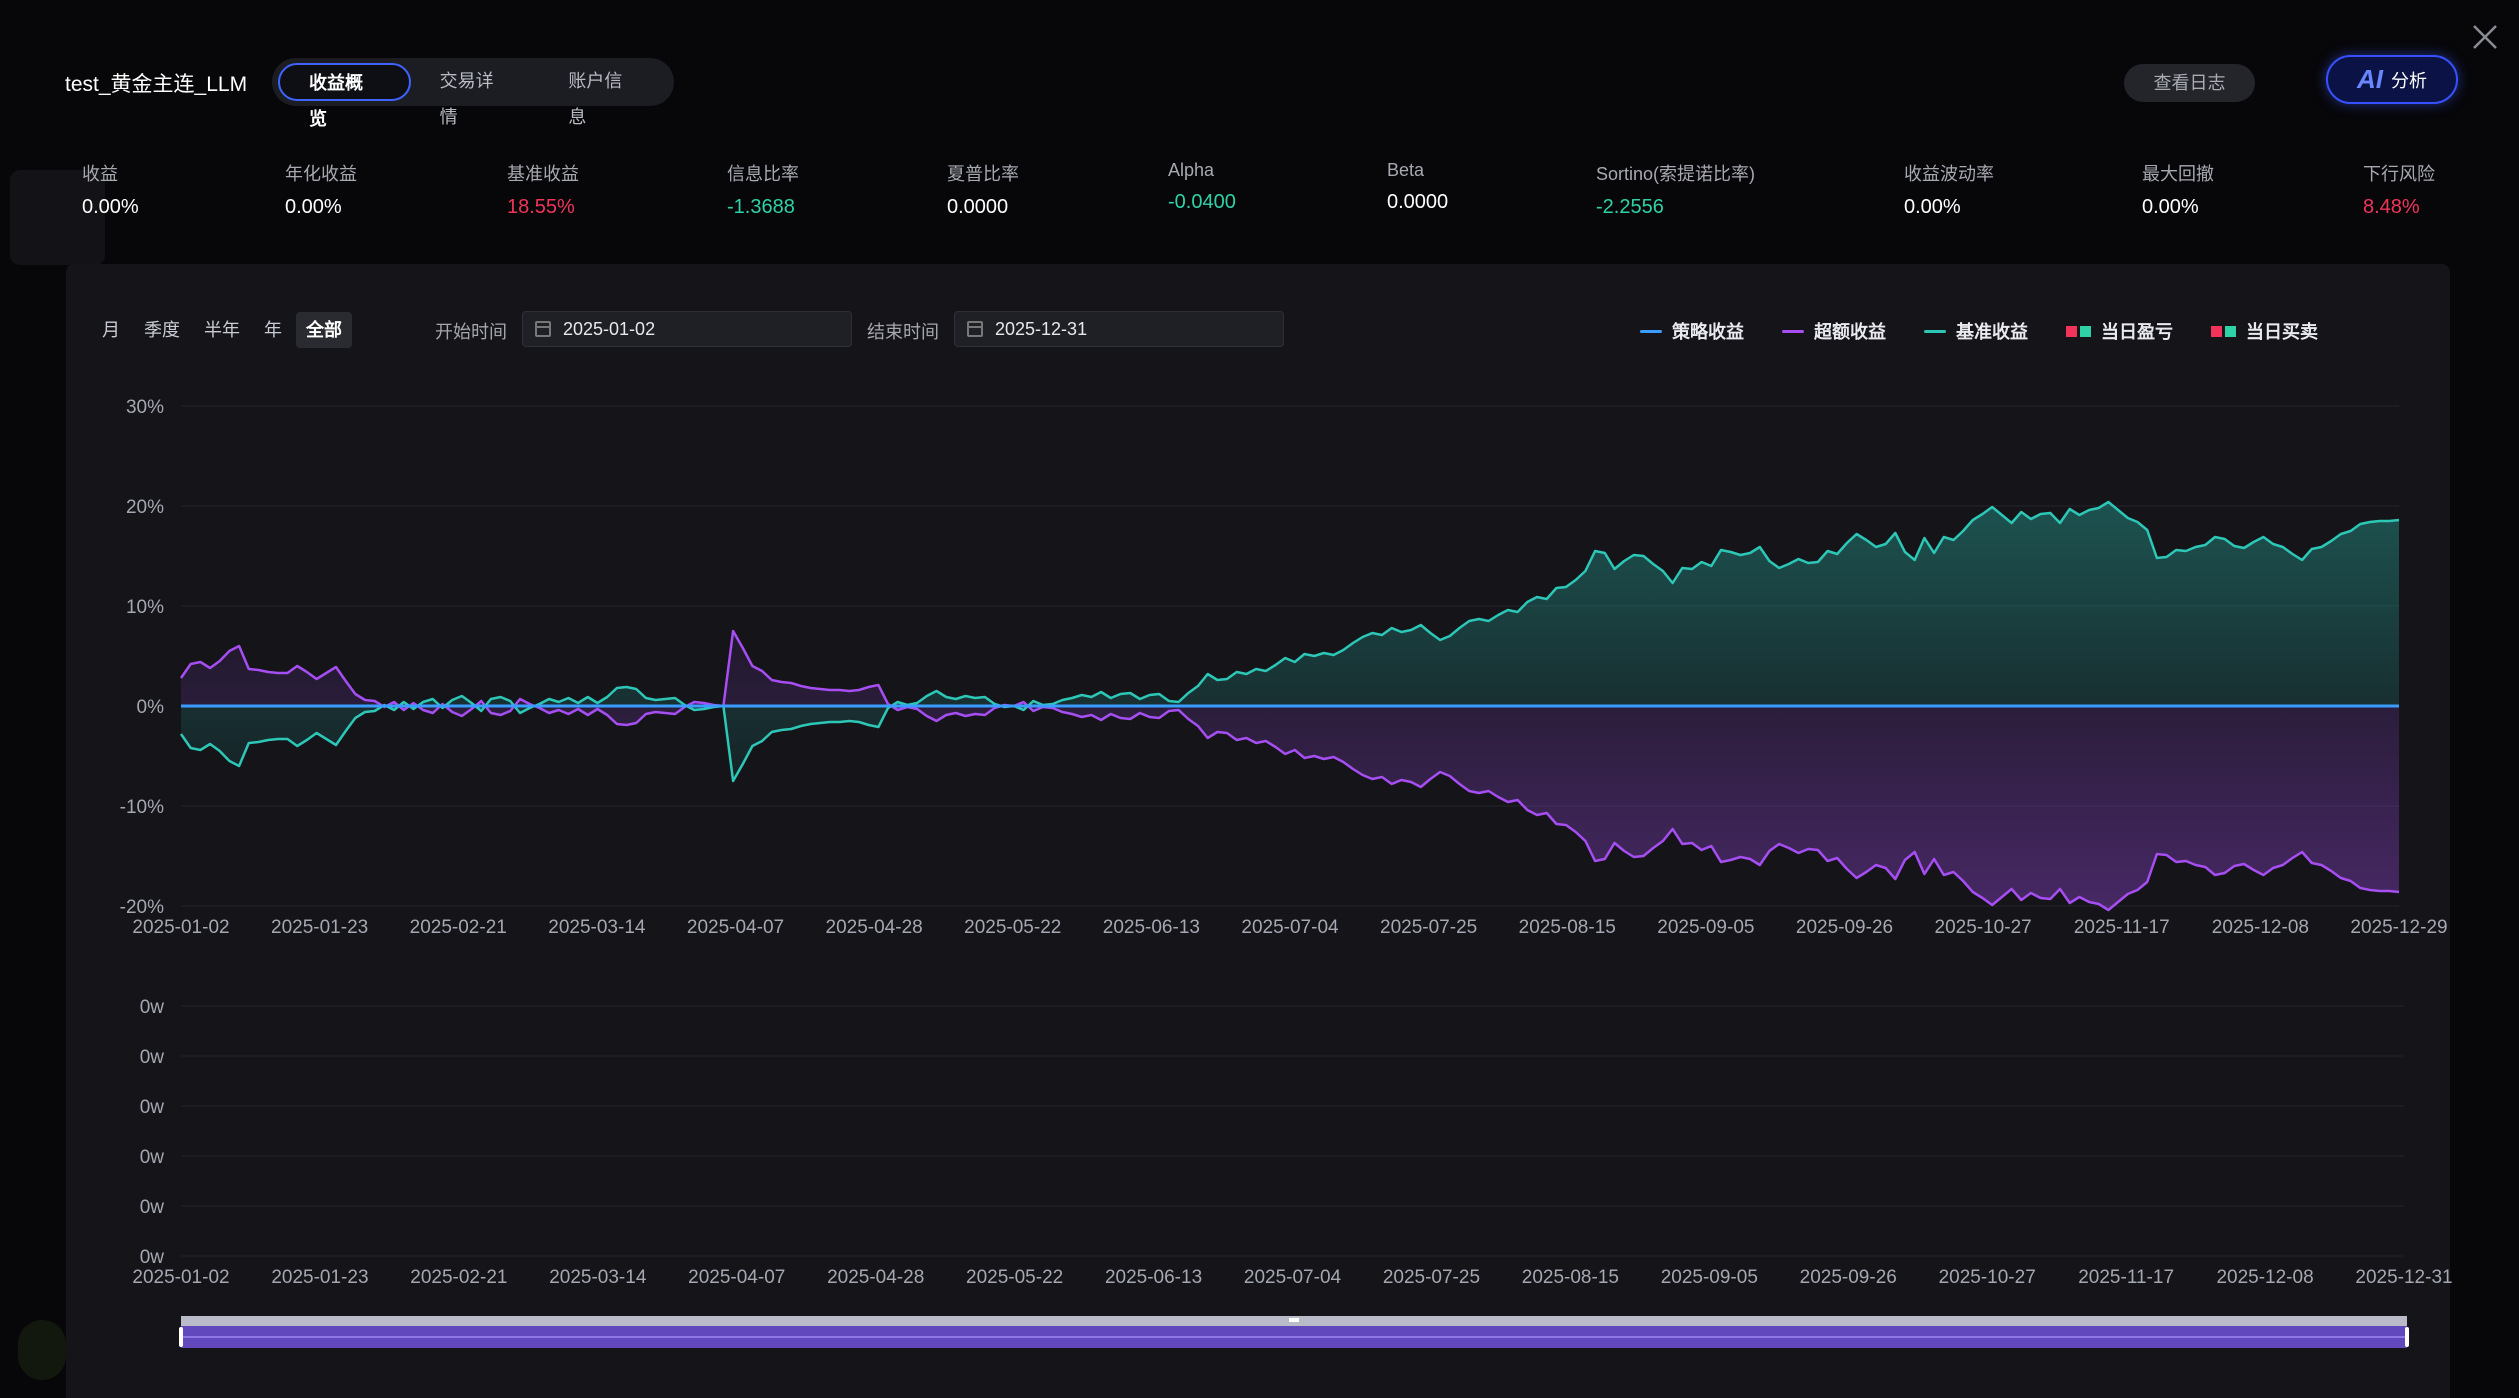 The width and height of the screenshot is (2519, 1398). Describe the element at coordinates (2403, 1277) in the screenshot. I see `x-tick-label: 2025-12-31` at that location.